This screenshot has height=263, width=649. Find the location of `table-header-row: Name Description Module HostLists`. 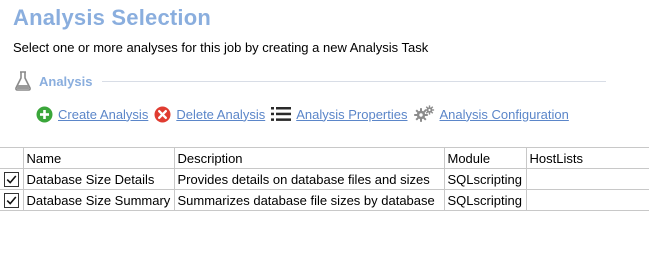

table-header-row: Name Description Module HostLists is located at coordinates (324, 158).